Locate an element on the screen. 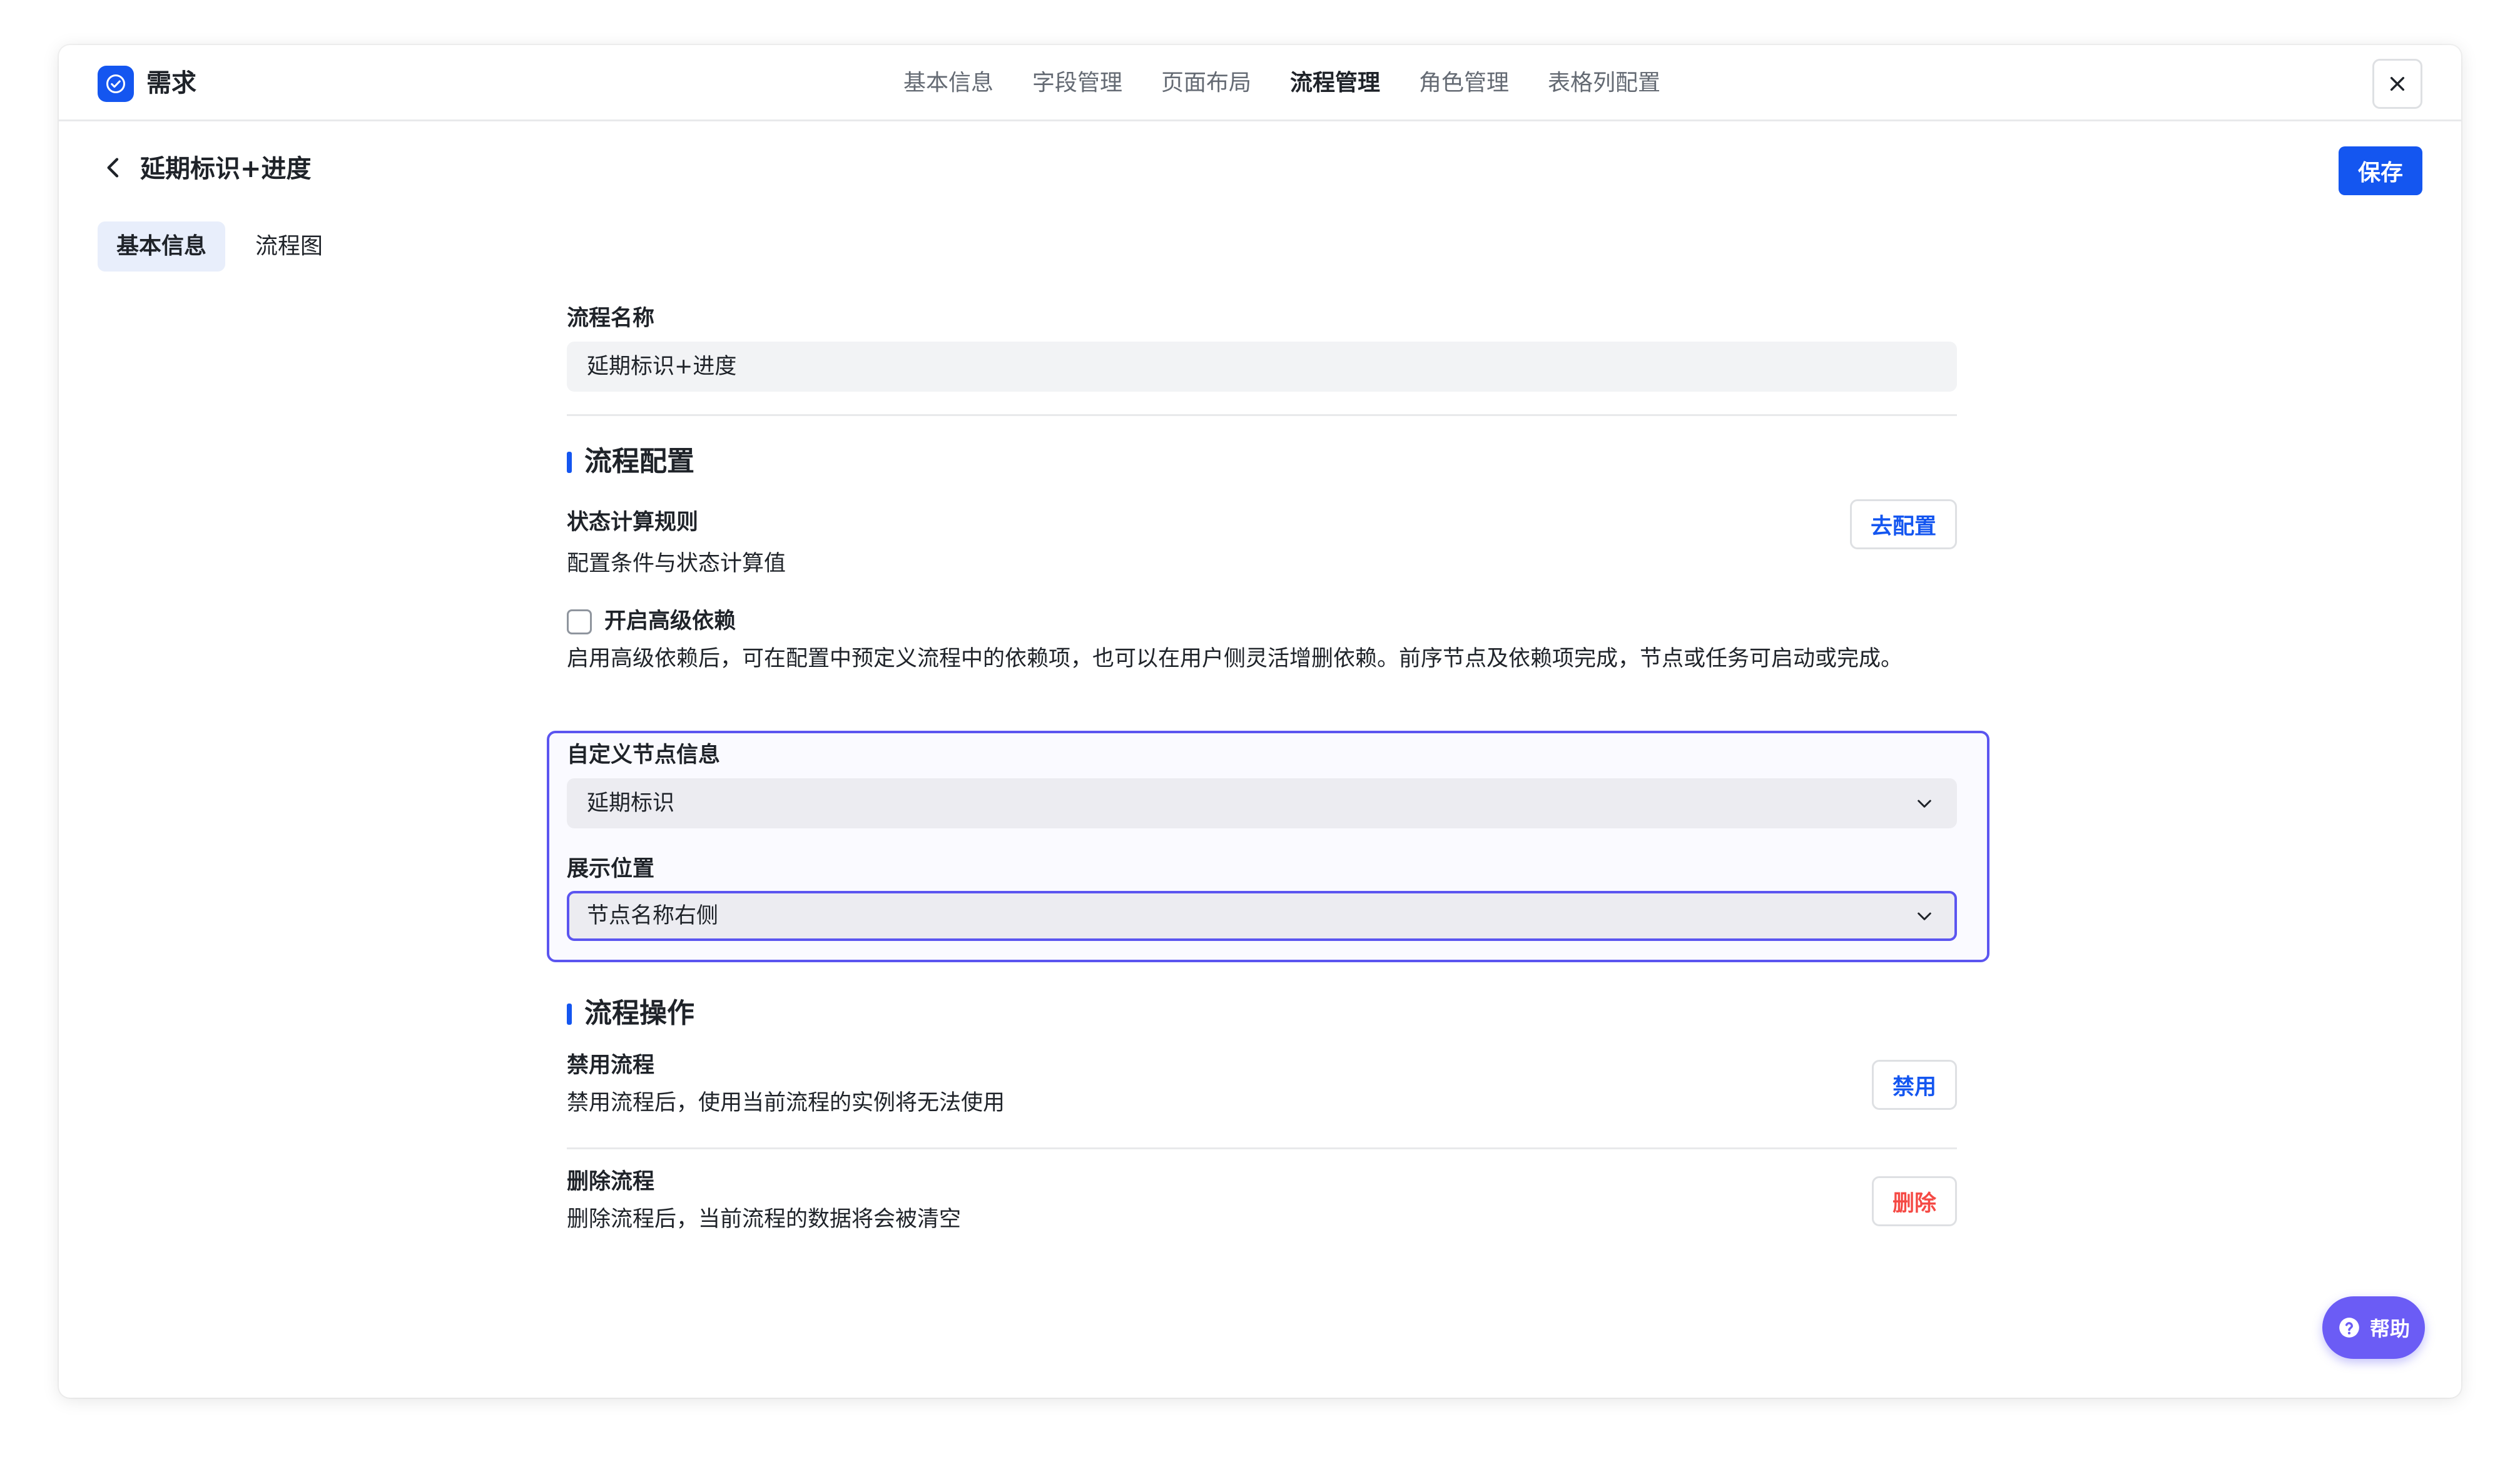 The image size is (2520, 1469). display-position-value: 节点名称右侧 is located at coordinates (653, 915).